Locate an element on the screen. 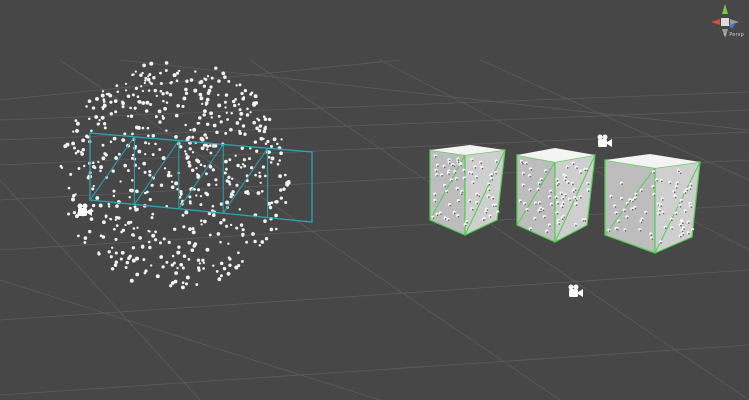  cube-face-front is located at coordinates (630, 206).